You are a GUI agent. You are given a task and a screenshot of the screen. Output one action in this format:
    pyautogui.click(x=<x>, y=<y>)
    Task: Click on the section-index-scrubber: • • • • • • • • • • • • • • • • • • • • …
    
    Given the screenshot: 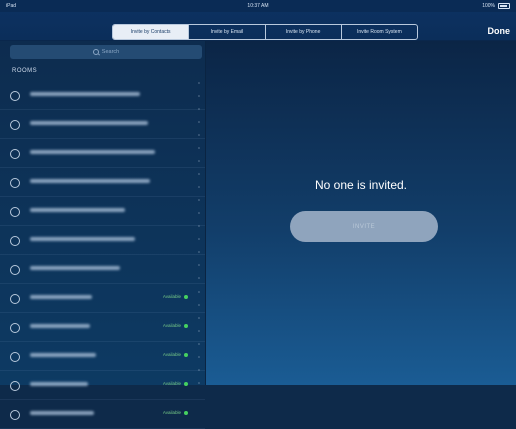 What is the action you would take?
    pyautogui.click(x=199, y=233)
    